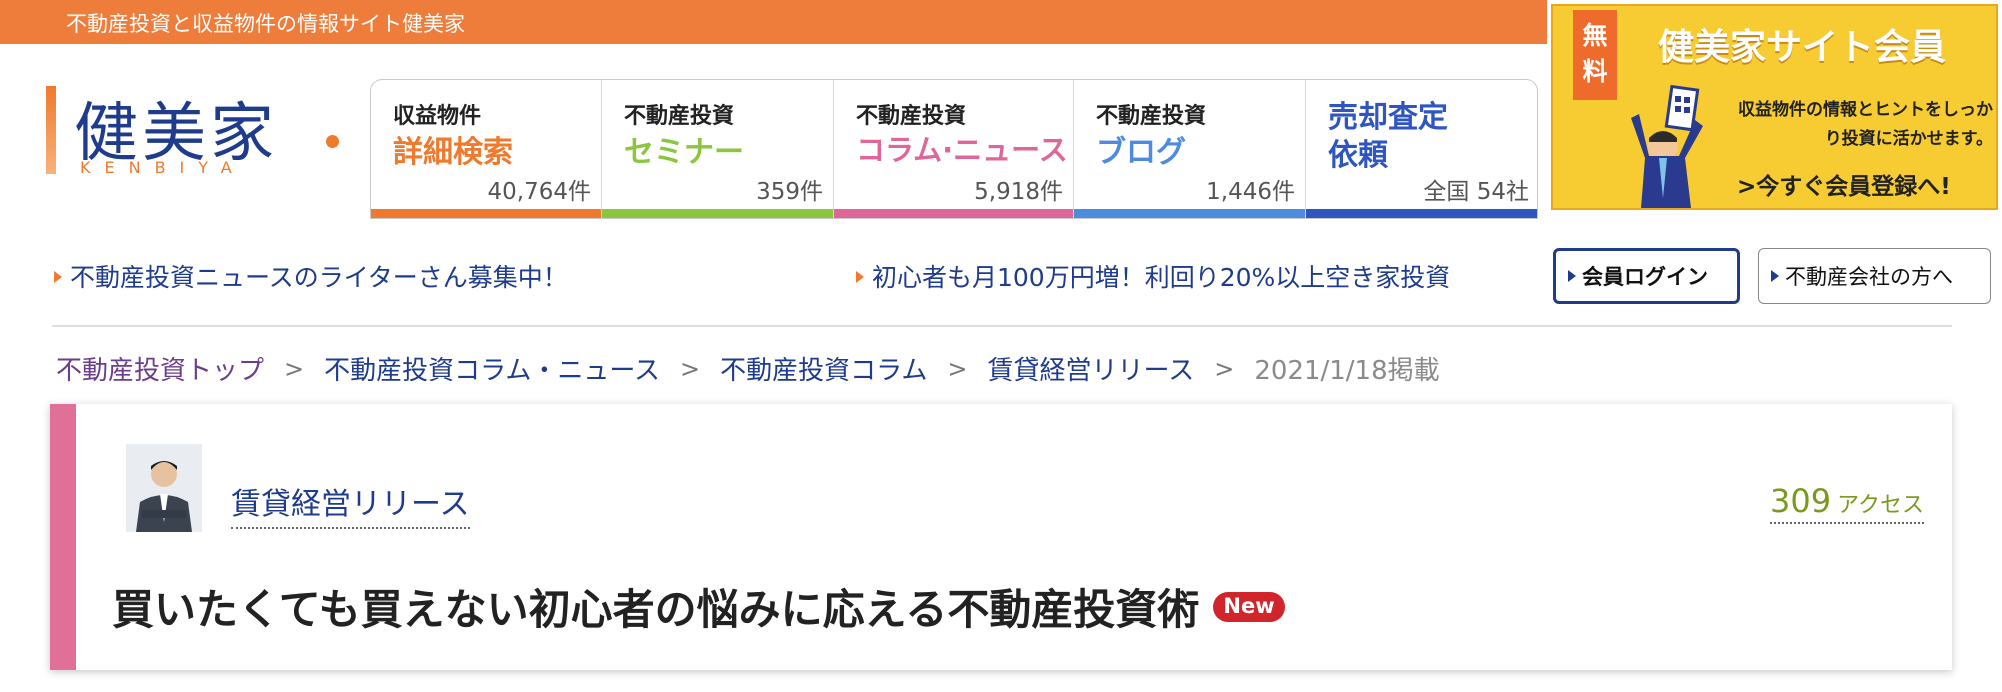 This screenshot has width=2002, height=692. Describe the element at coordinates (196, 134) in the screenshot. I see `site-logo: 健美家 KENBIYA` at that location.